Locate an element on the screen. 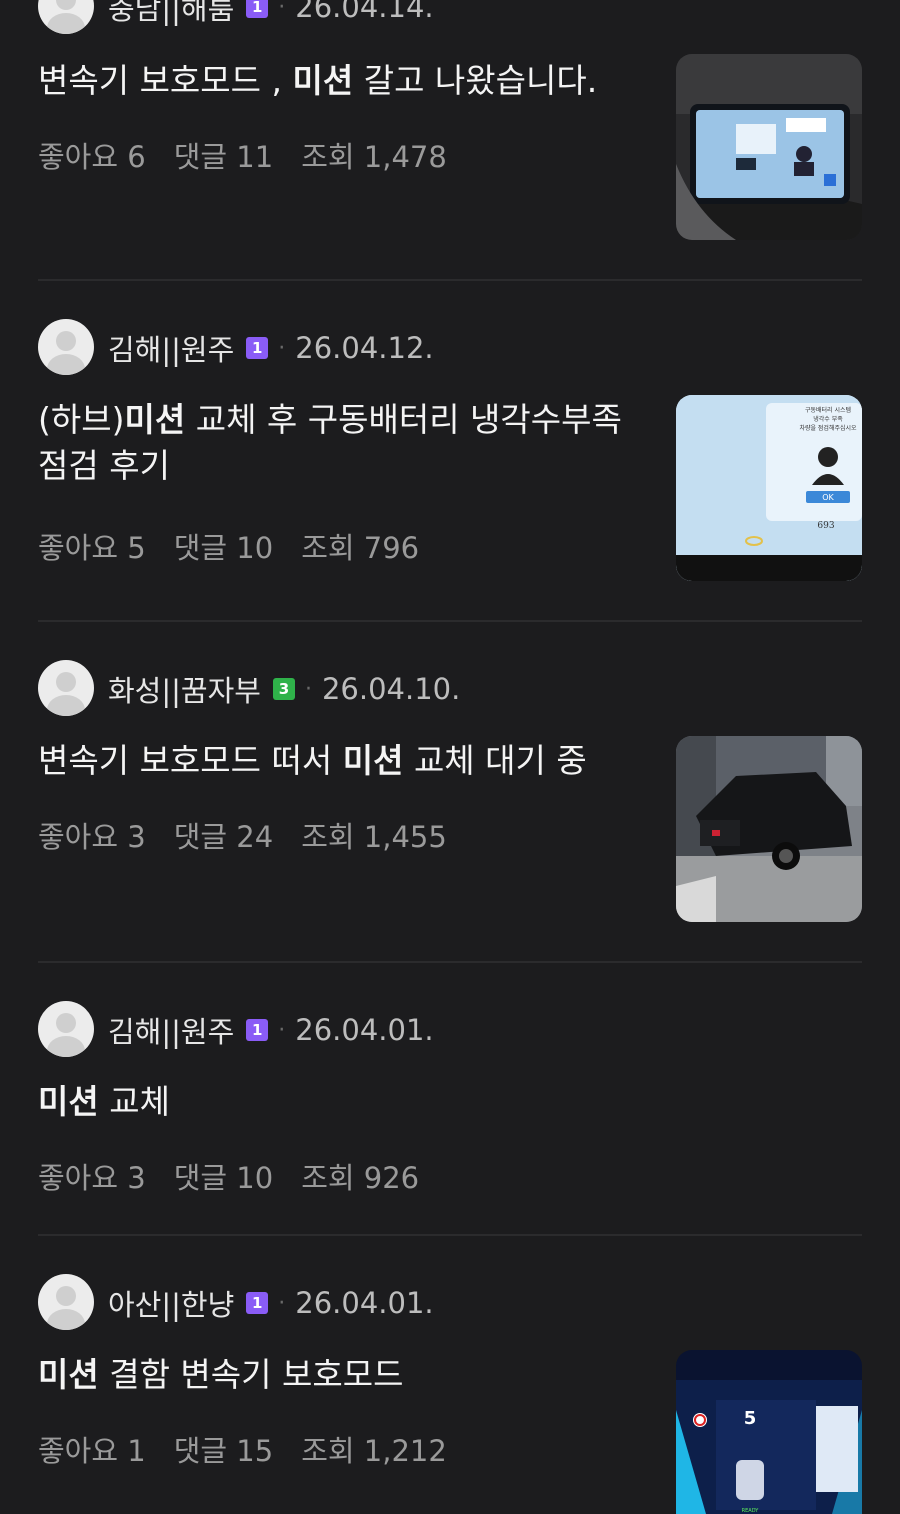  svg-text: 냉각수 부족 is located at coordinates (828, 419).